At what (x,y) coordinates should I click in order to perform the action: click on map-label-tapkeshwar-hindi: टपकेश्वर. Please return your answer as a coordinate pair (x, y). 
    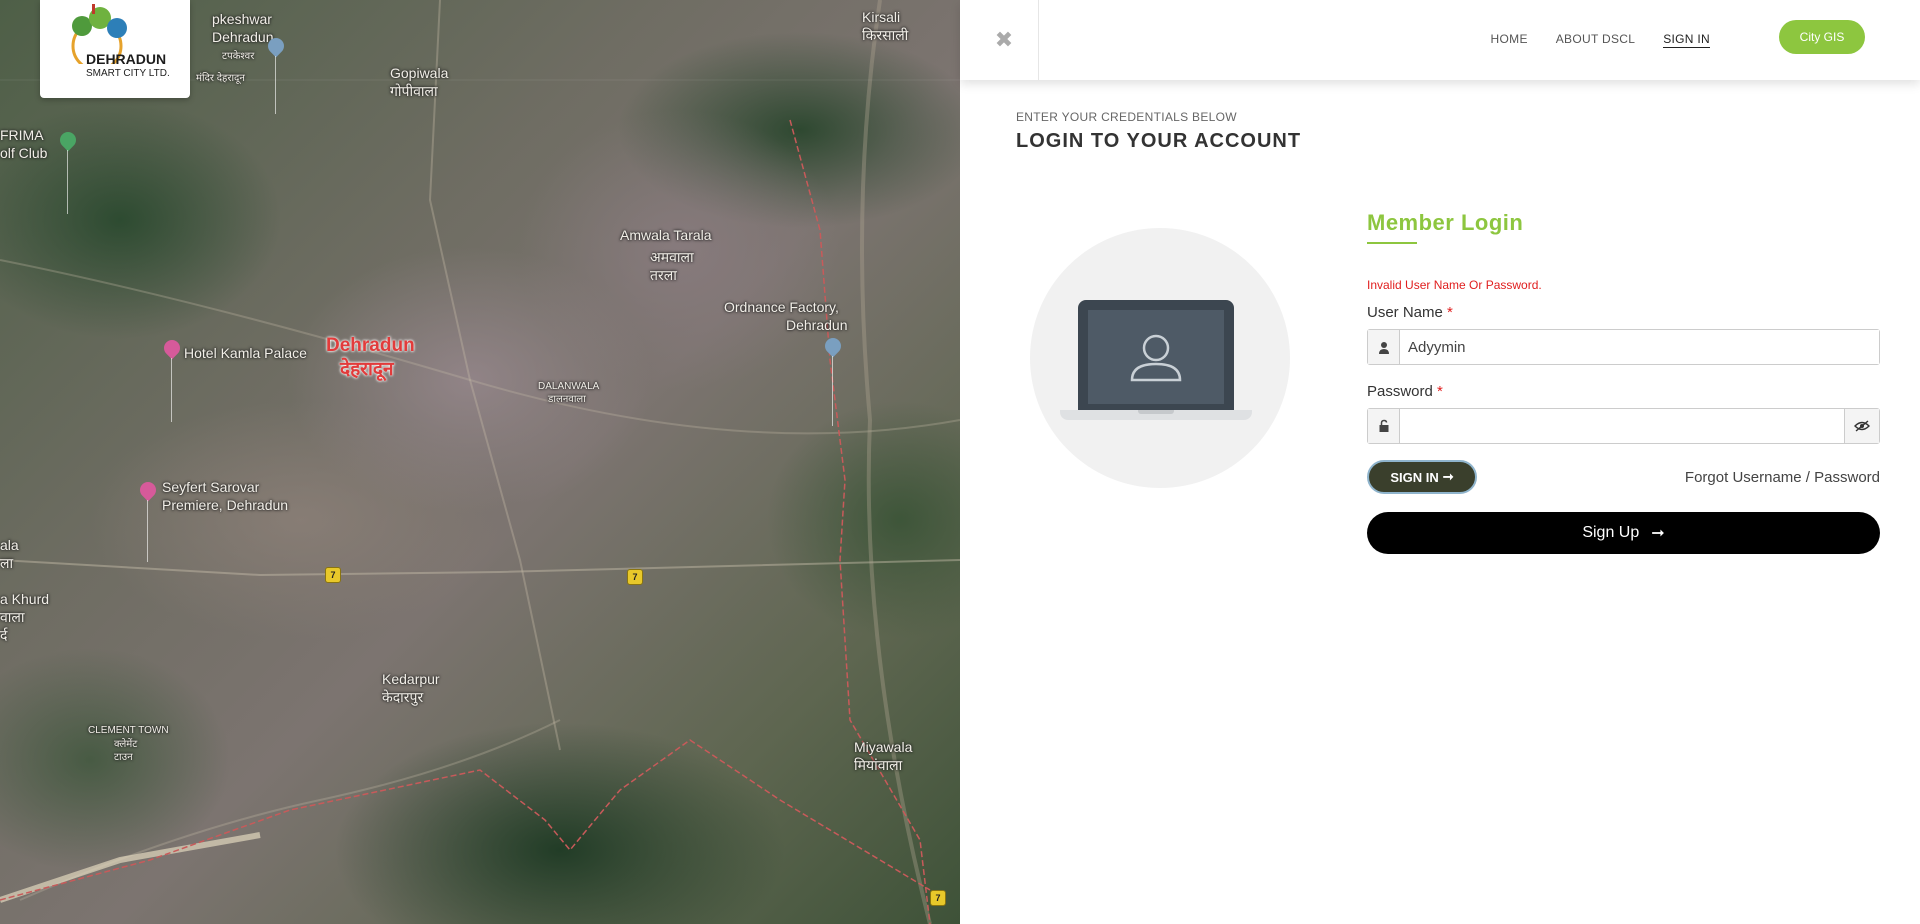
    Looking at the image, I should click on (238, 56).